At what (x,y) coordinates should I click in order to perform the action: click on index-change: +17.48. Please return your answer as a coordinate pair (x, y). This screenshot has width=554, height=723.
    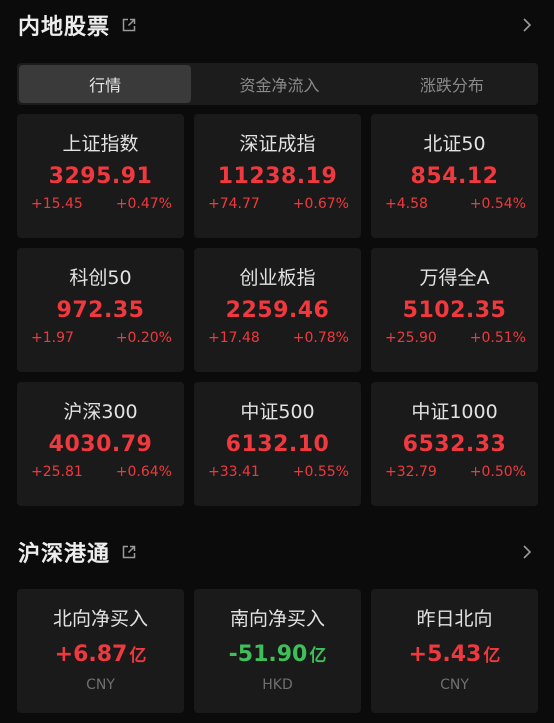
    Looking at the image, I should click on (234, 338).